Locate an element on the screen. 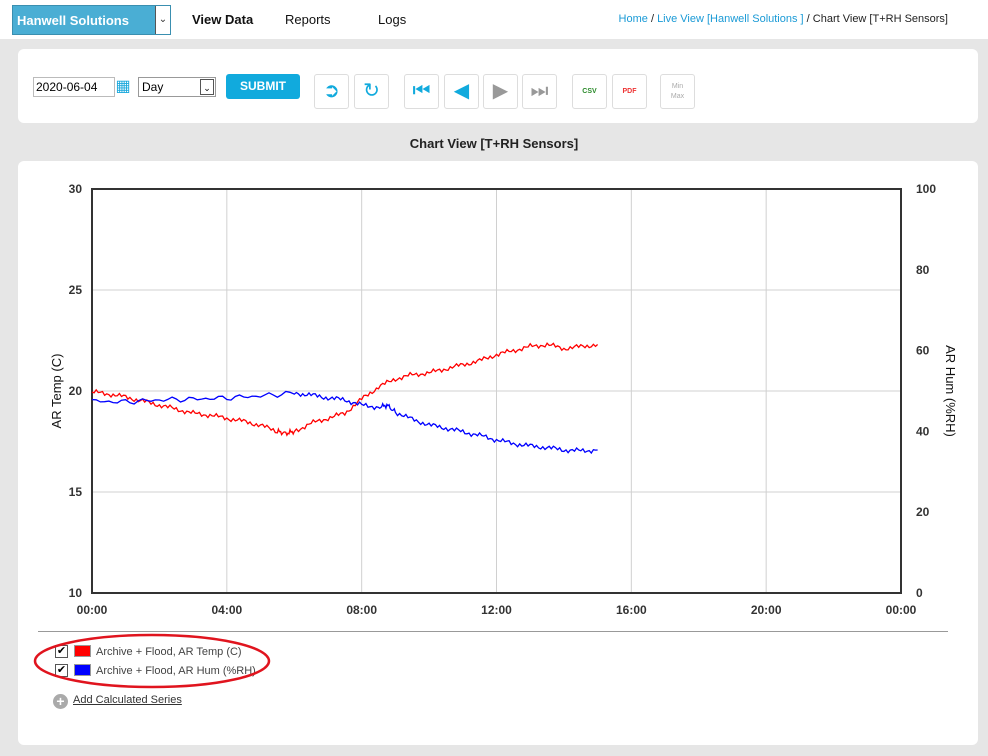 This screenshot has height=756, width=988. left-tick-label: 15 is located at coordinates (76, 492).